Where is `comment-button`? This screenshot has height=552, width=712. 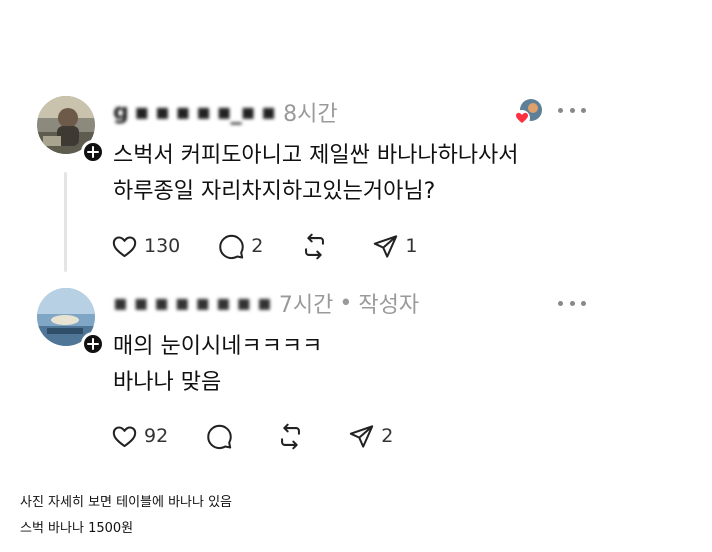 comment-button is located at coordinates (222, 436).